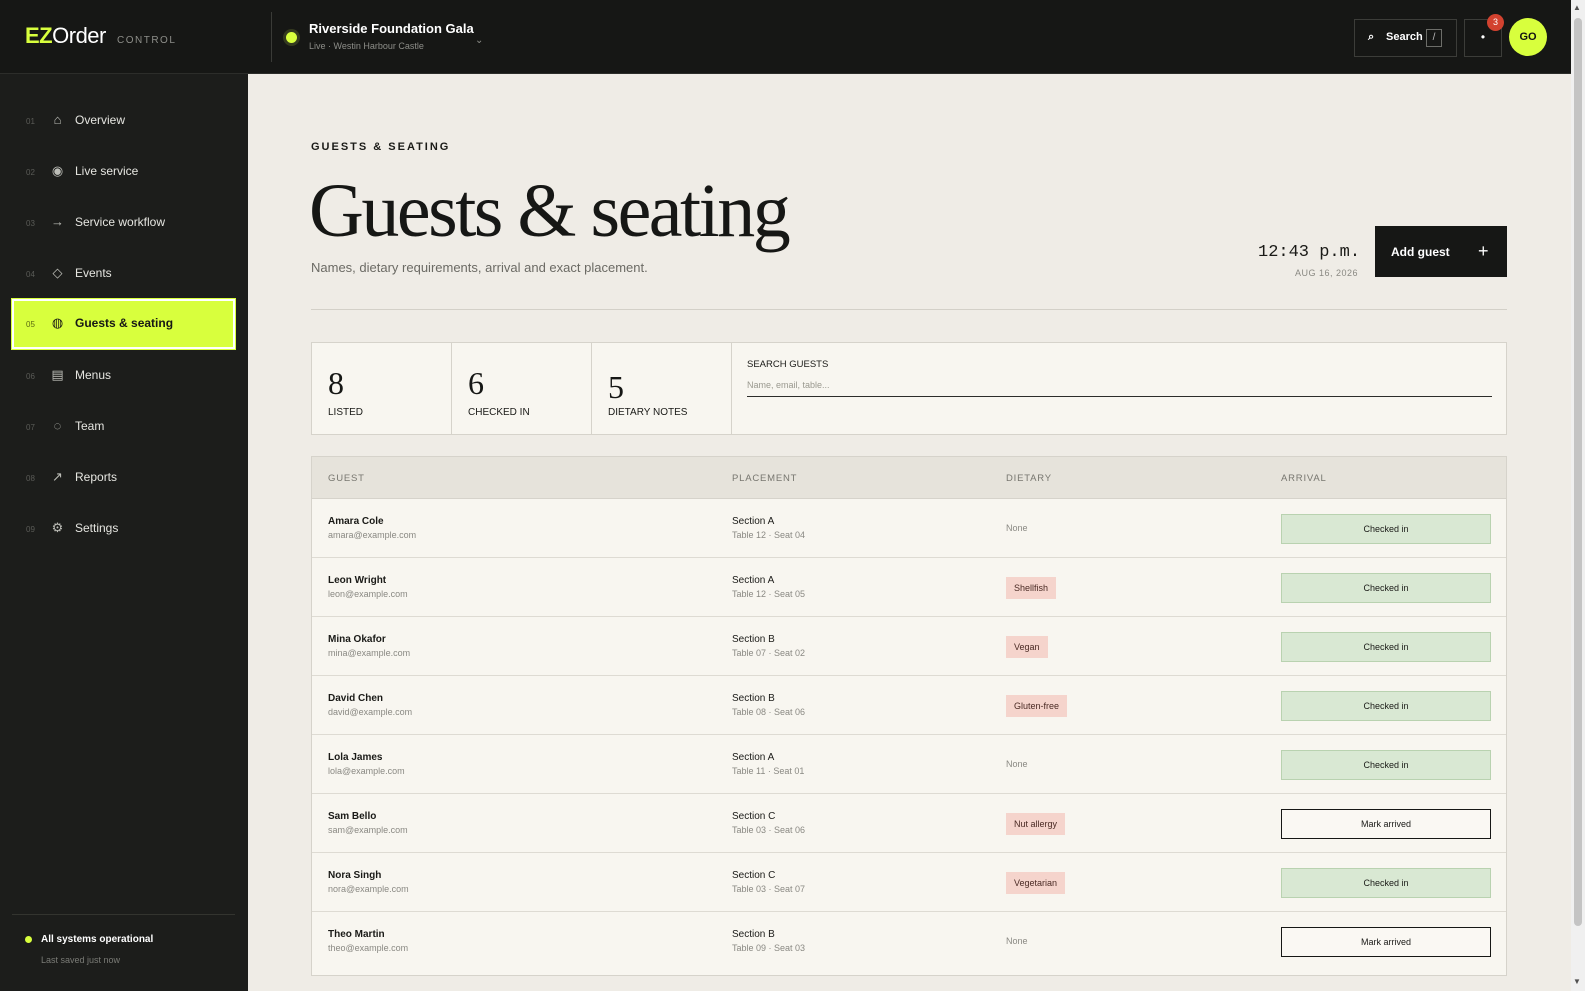 Image resolution: width=1585 pixels, height=991 pixels. I want to click on sidebar-item-menus: 06 ▤ Menus, so click(123, 376).